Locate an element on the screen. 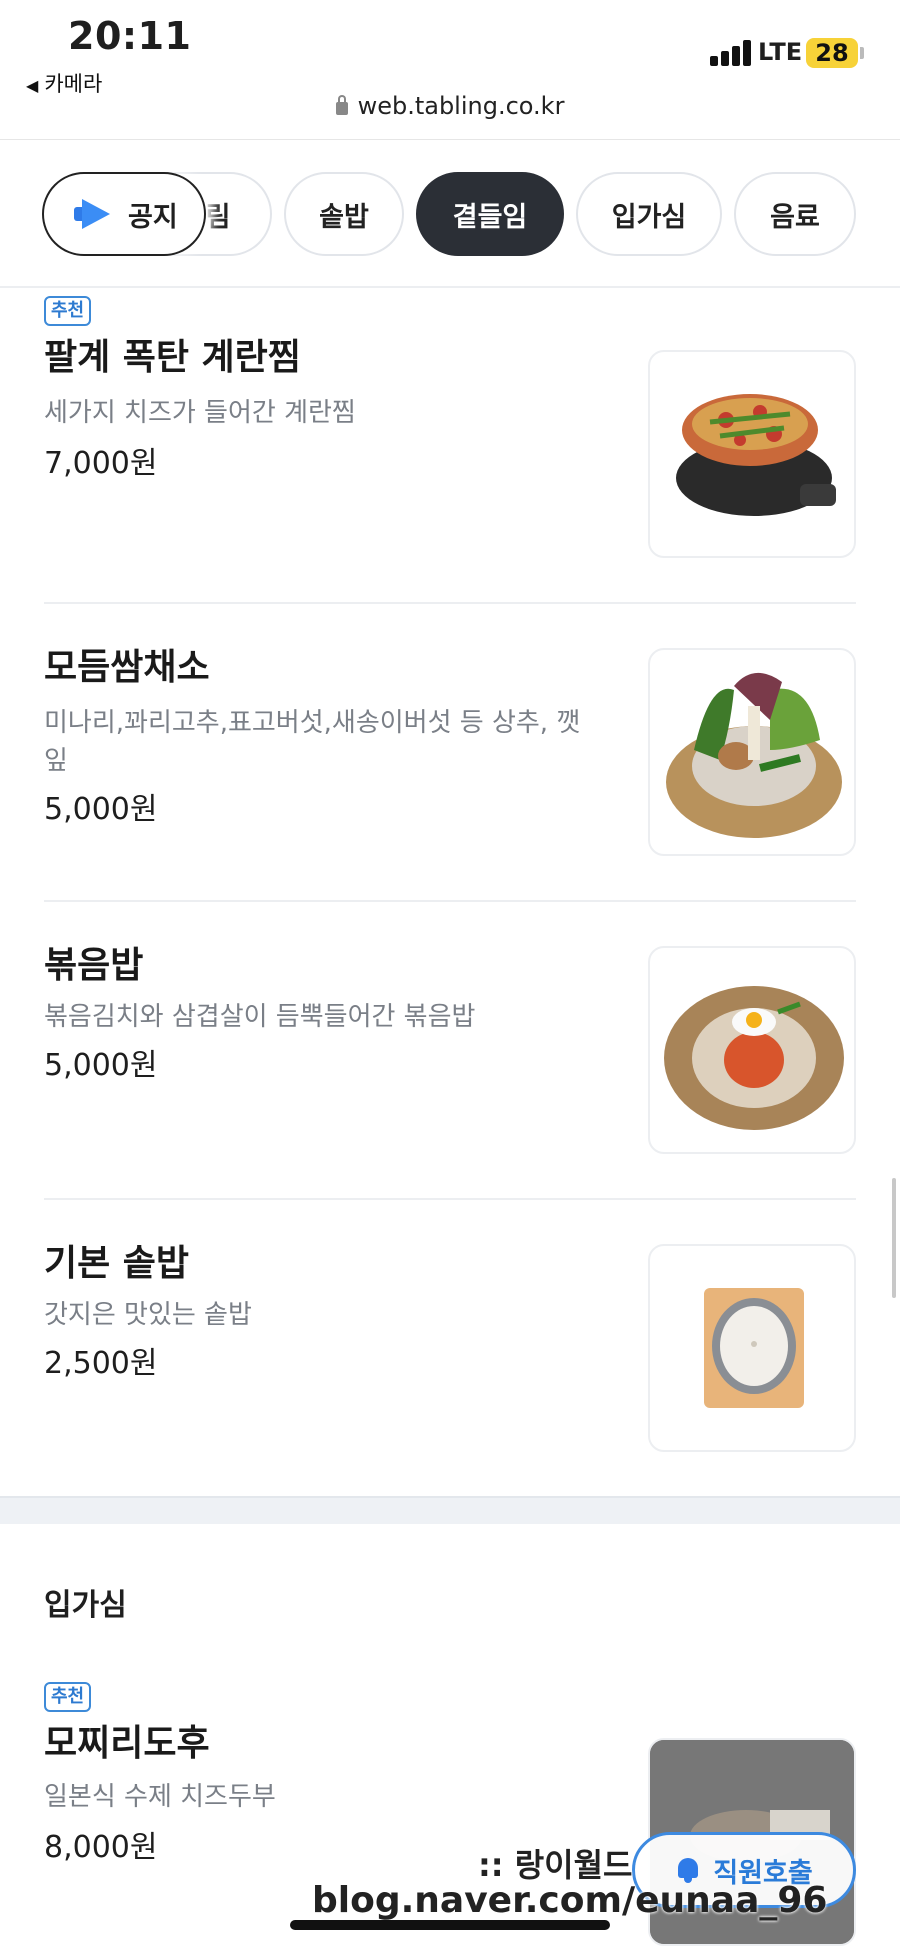 The image size is (900, 1948). tab-sotbap: 솥밥 is located at coordinates (344, 214).